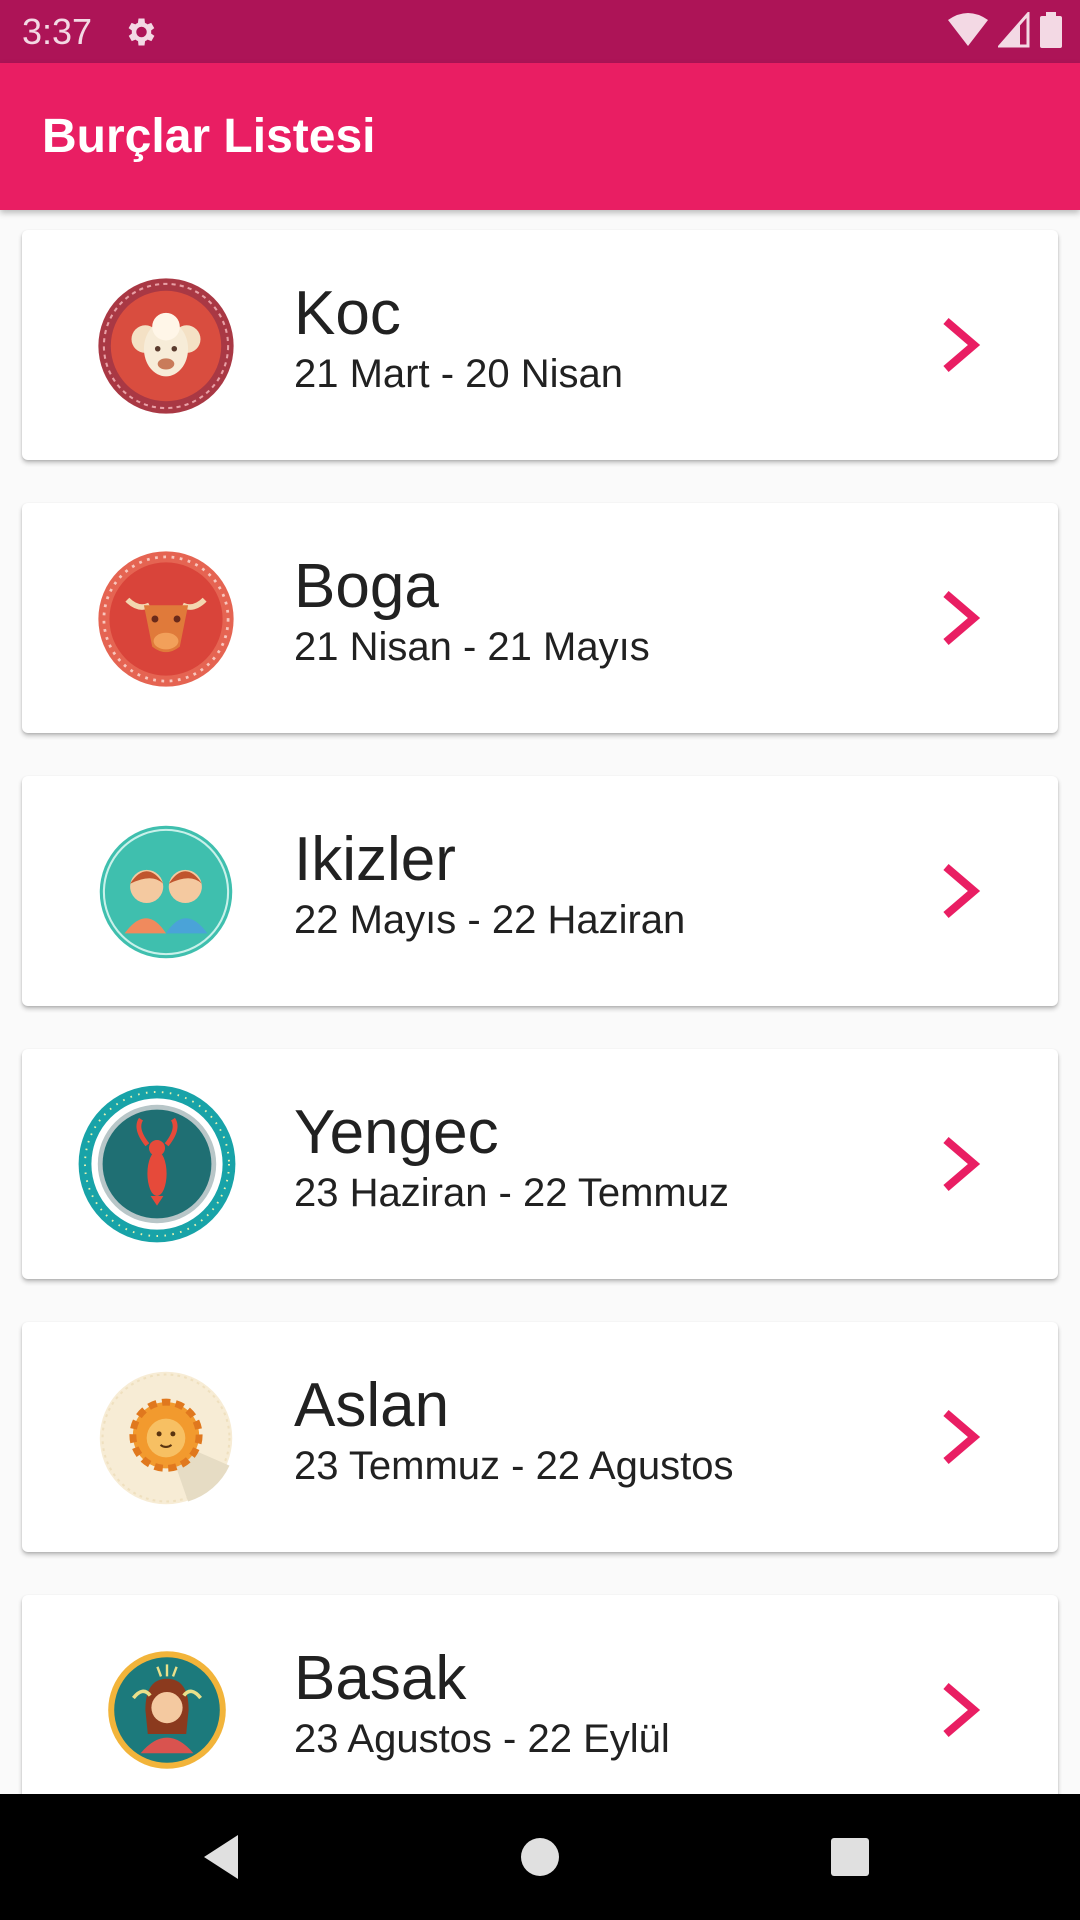 The image size is (1080, 1920). What do you see at coordinates (459, 374) in the screenshot?
I see `zodiac-dates: 21 Mart - 20 Nisan` at bounding box center [459, 374].